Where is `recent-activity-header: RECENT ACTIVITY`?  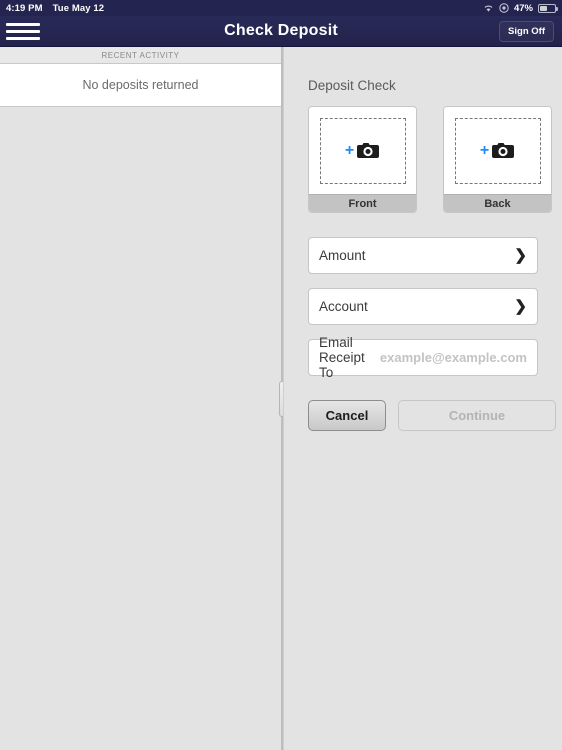 recent-activity-header: RECENT ACTIVITY is located at coordinates (140, 55).